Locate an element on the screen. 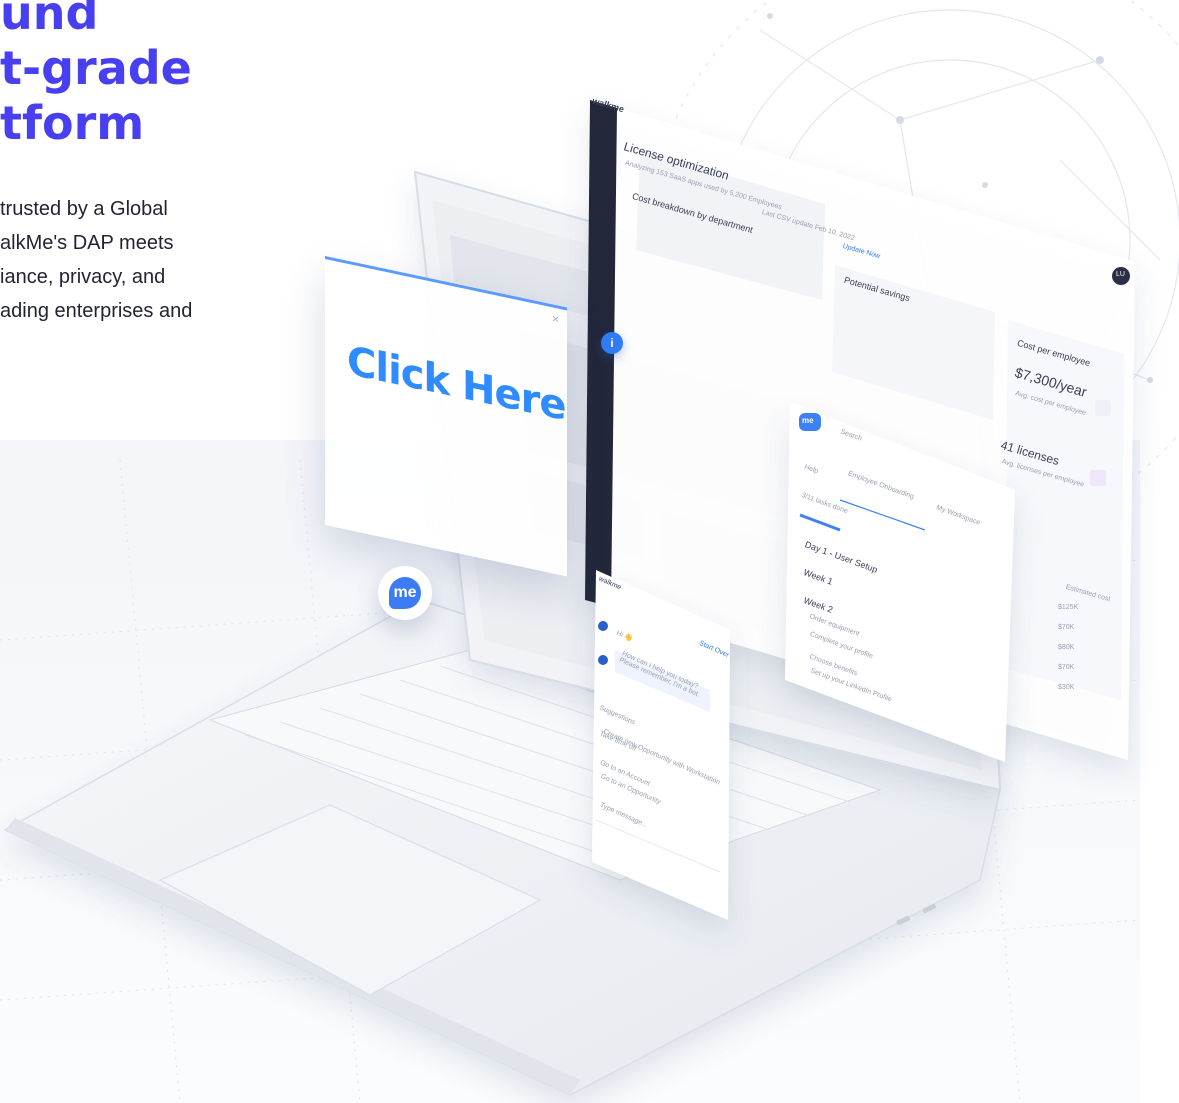 The width and height of the screenshot is (1179, 1103). close-icon: × is located at coordinates (555, 318).